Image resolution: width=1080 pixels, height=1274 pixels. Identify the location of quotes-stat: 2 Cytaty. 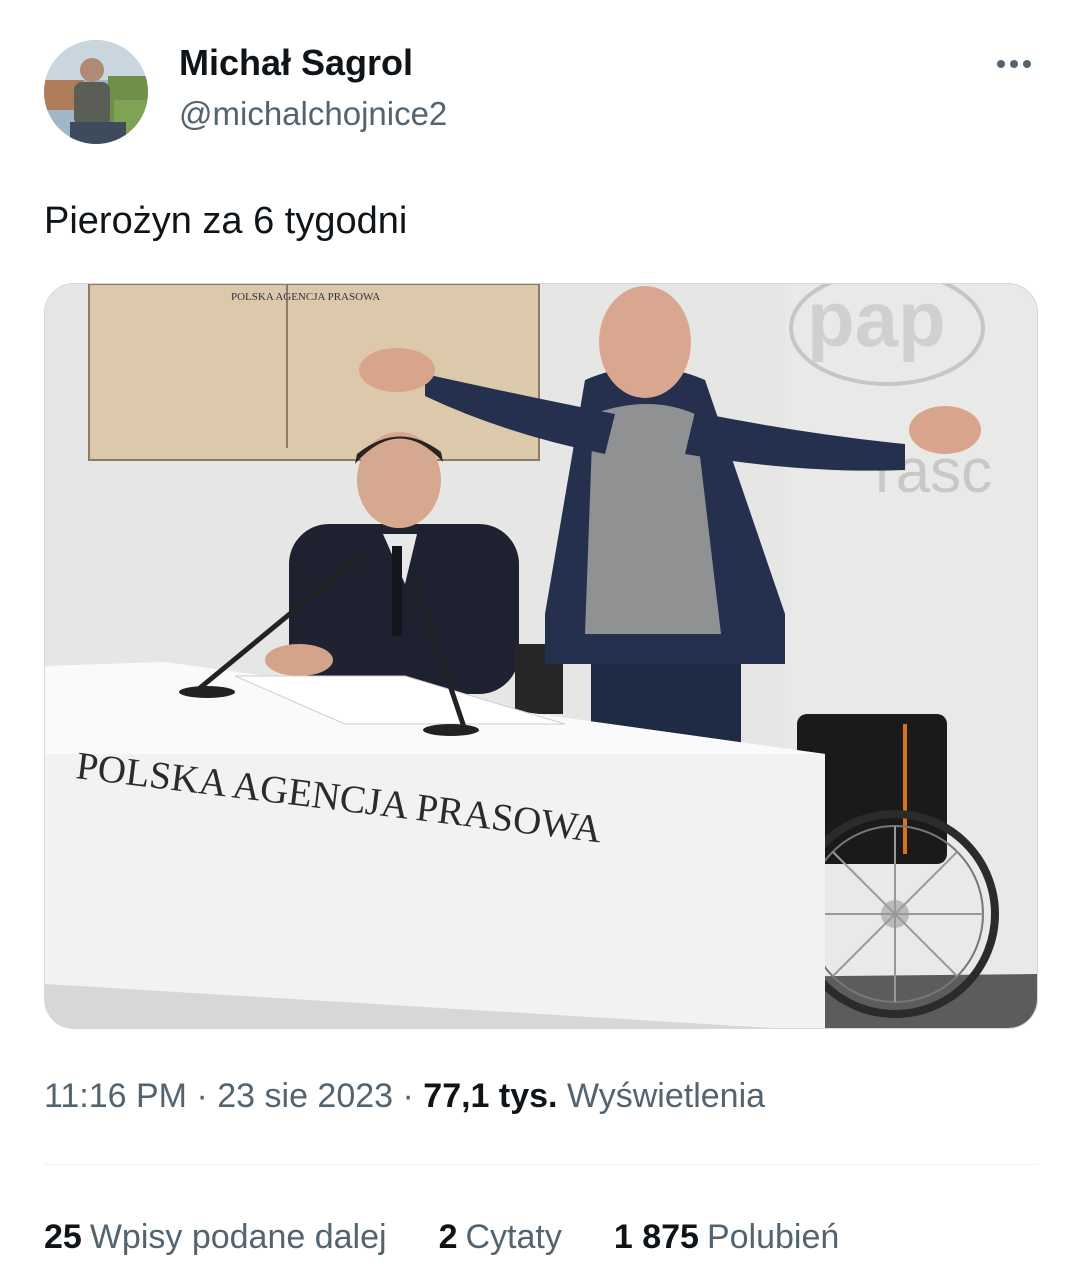
(500, 1237).